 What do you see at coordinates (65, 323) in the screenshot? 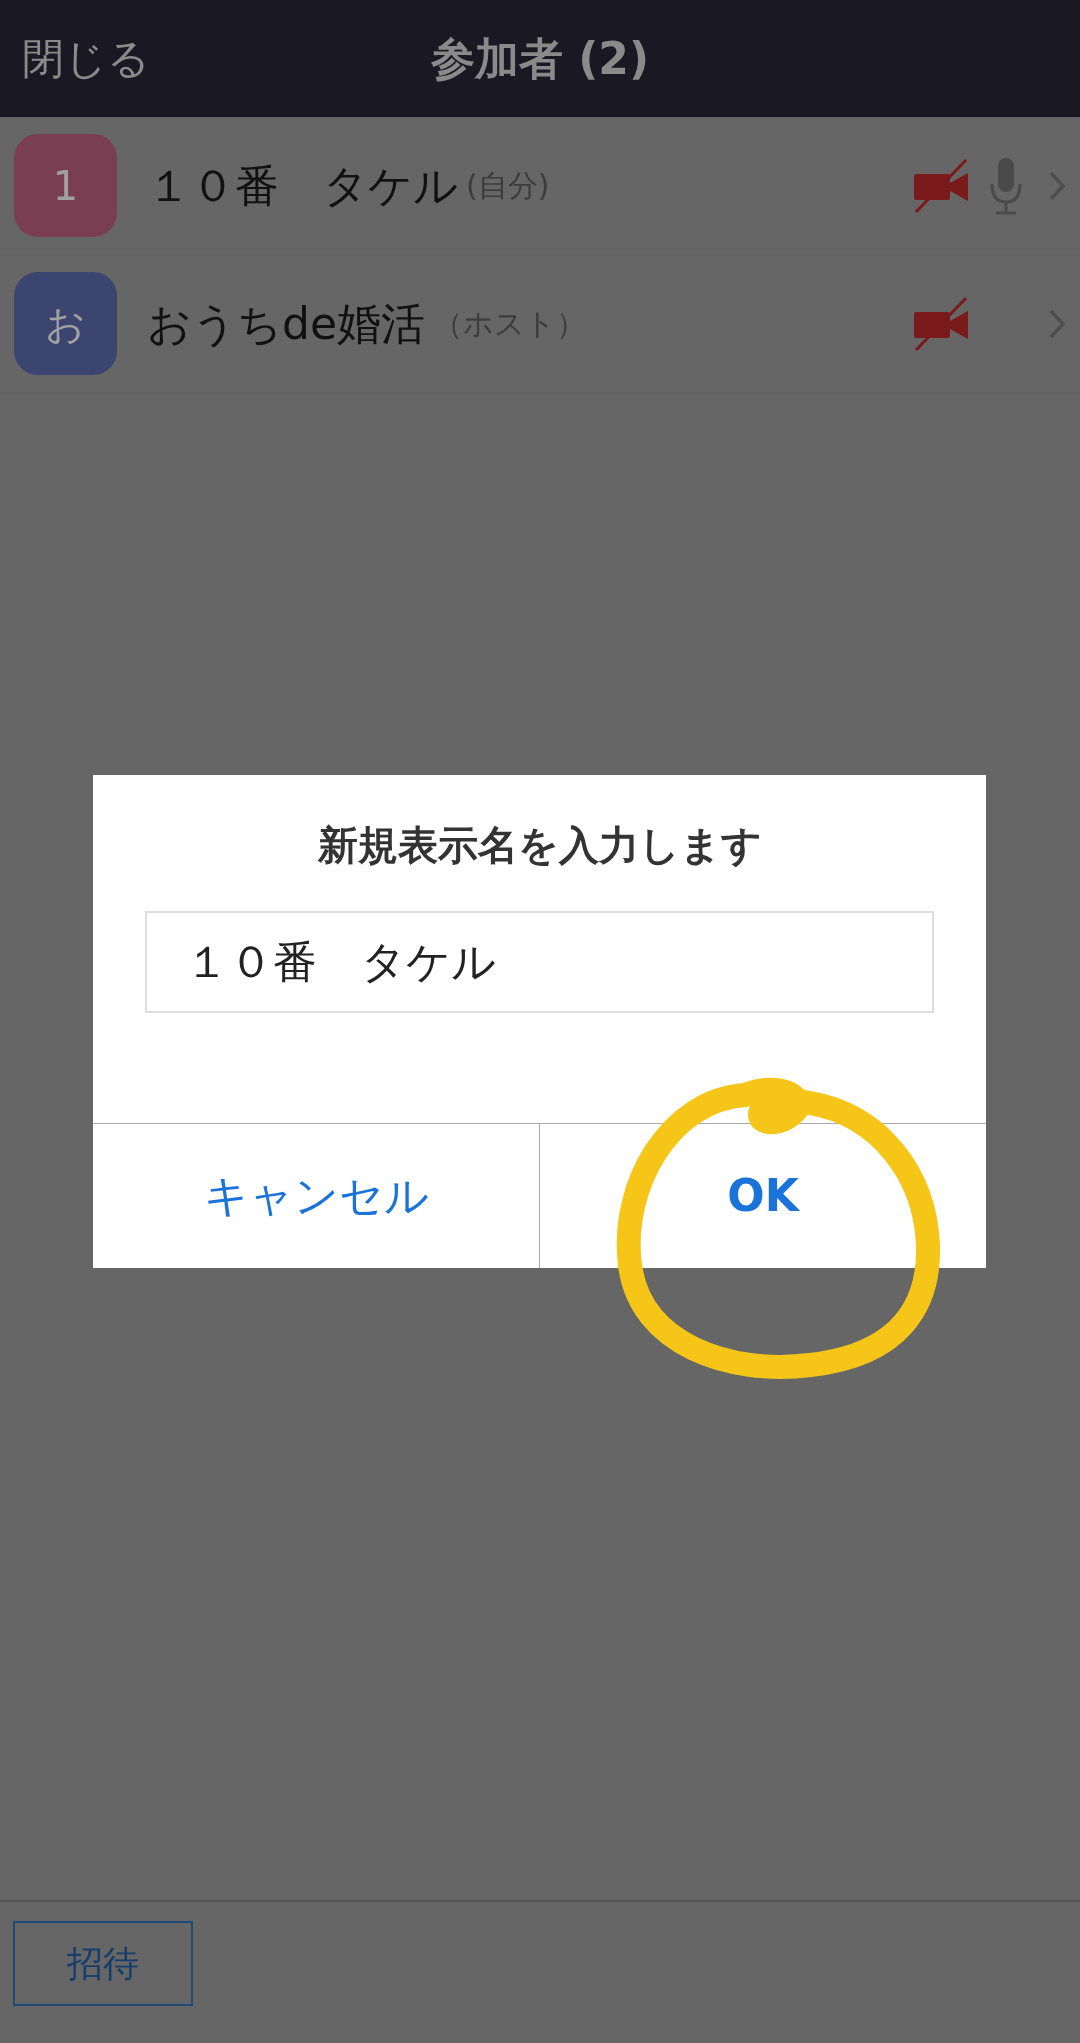
I see `avatar: お` at bounding box center [65, 323].